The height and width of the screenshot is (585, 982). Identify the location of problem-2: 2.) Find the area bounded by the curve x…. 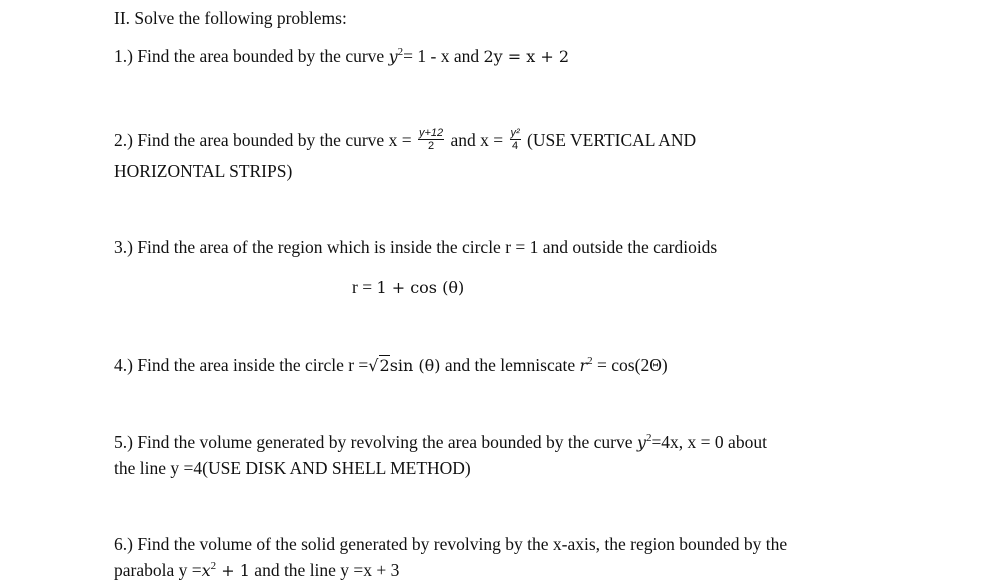
(405, 140).